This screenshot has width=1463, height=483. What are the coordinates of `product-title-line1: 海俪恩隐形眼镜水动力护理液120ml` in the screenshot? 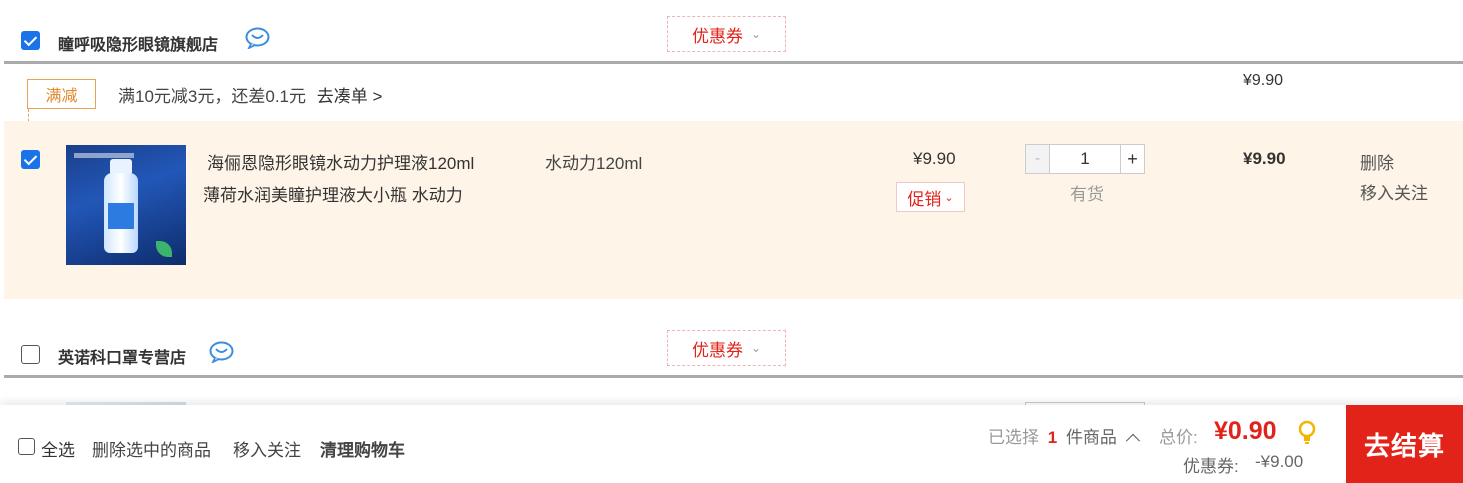 It's located at (340, 161).